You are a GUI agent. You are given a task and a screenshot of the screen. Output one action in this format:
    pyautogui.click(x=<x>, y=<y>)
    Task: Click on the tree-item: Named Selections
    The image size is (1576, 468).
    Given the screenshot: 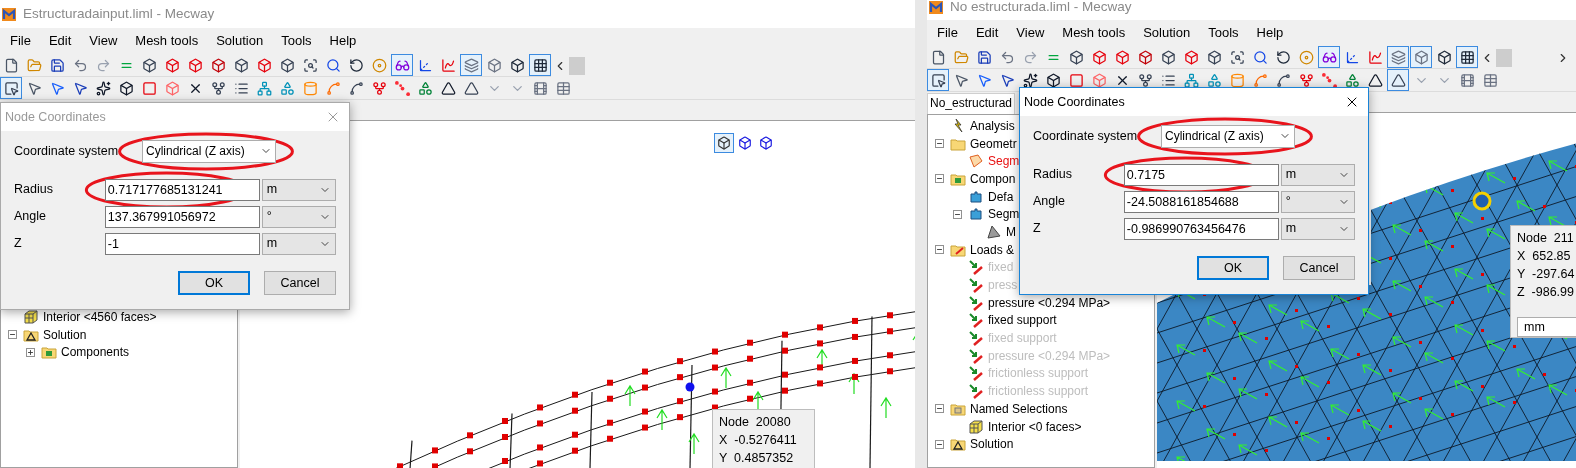 What is the action you would take?
    pyautogui.click(x=1019, y=408)
    